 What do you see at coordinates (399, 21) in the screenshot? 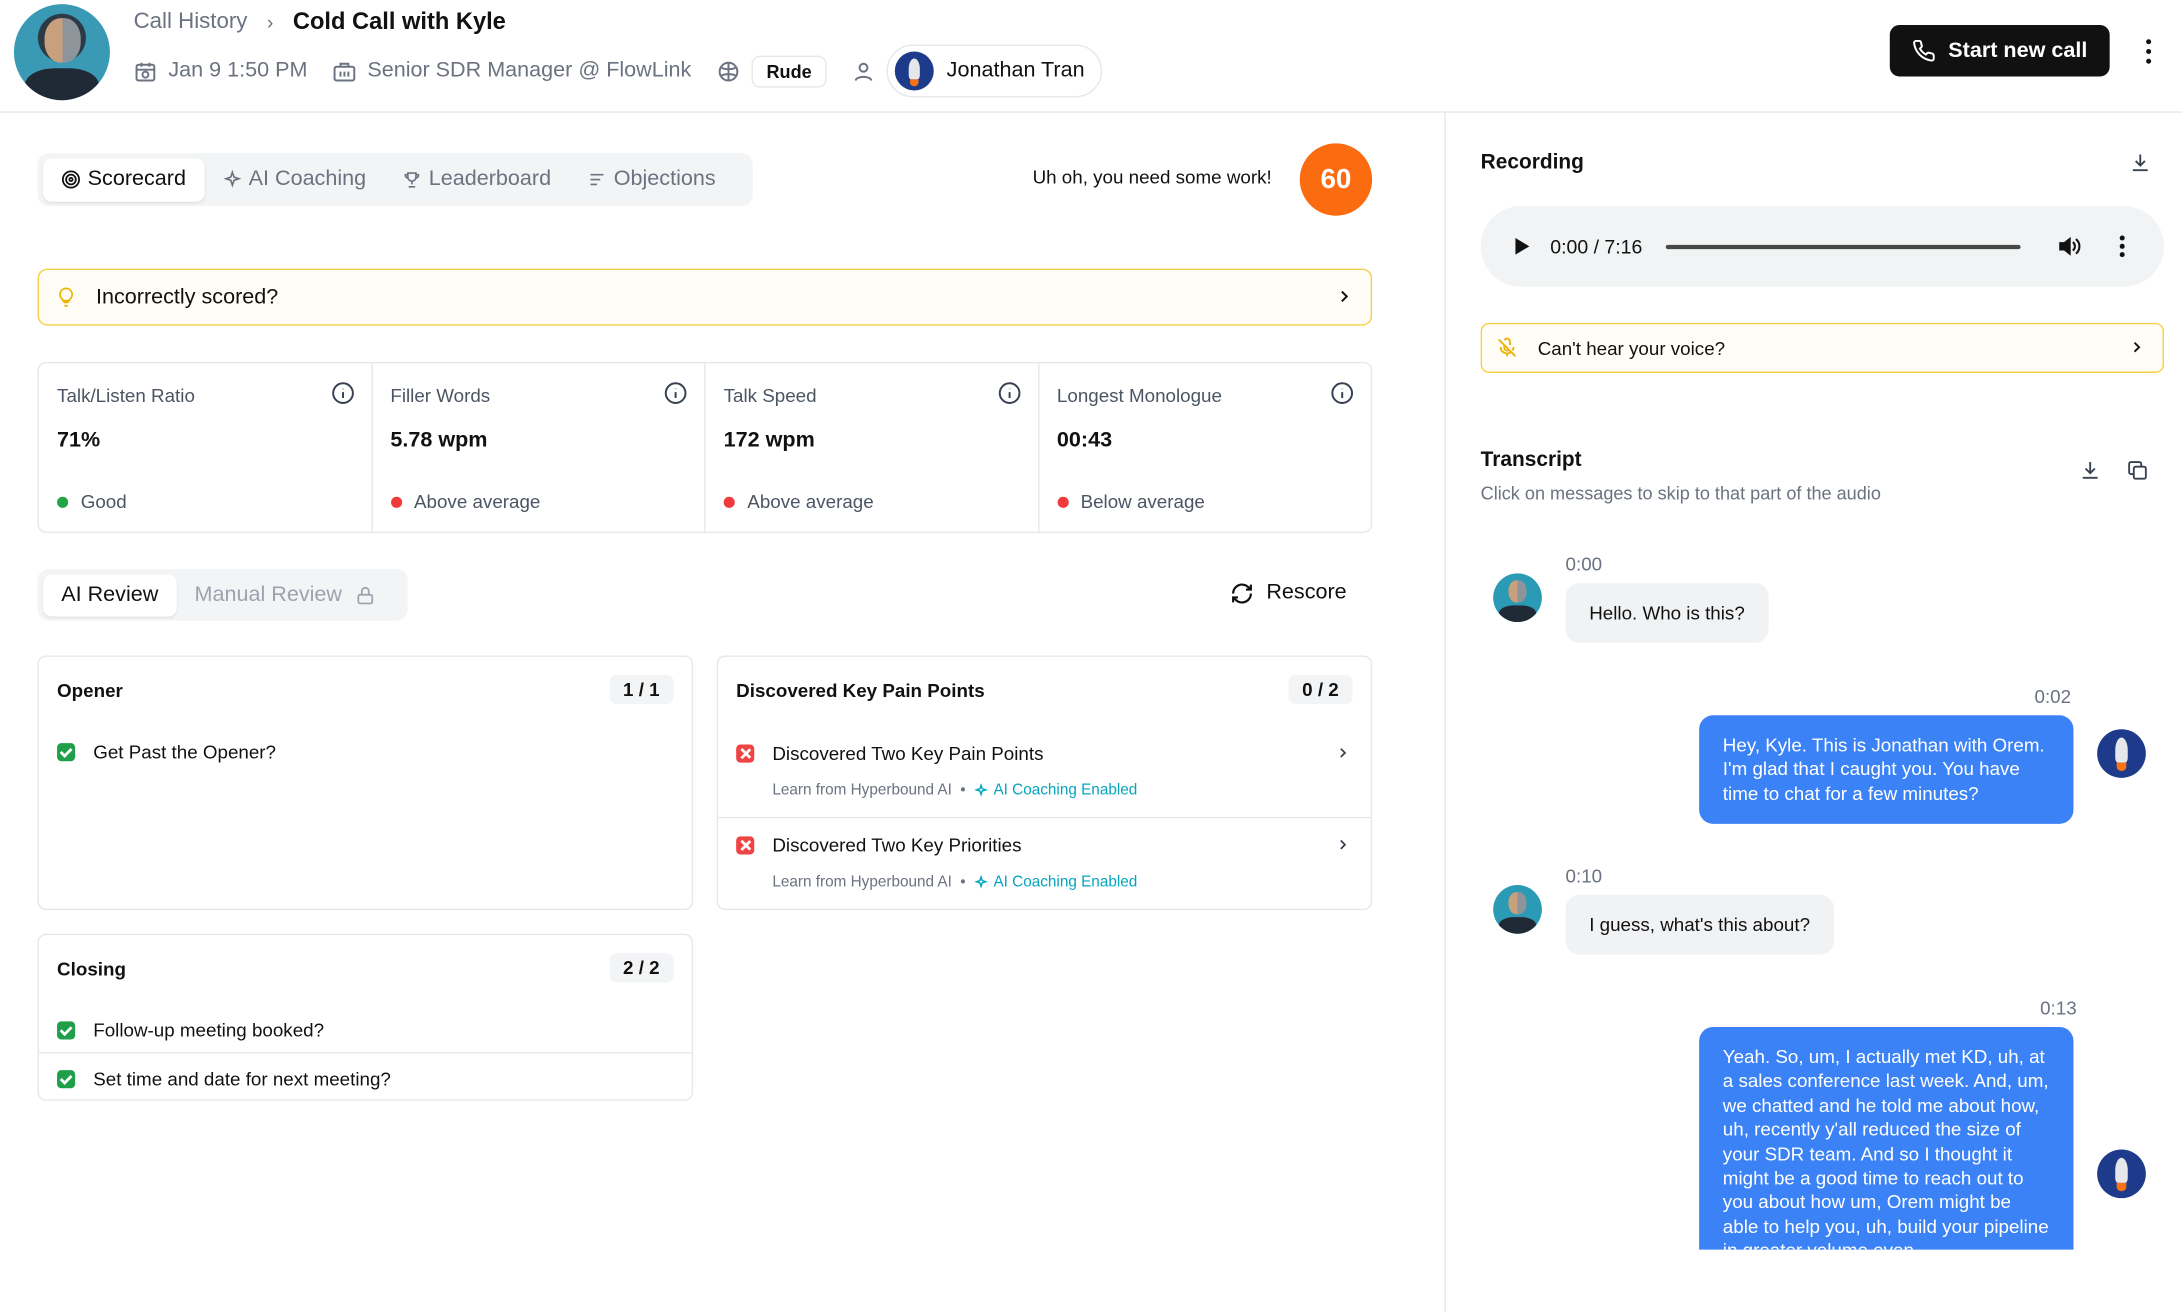
I see `page-title: Cold Call with Kyle` at bounding box center [399, 21].